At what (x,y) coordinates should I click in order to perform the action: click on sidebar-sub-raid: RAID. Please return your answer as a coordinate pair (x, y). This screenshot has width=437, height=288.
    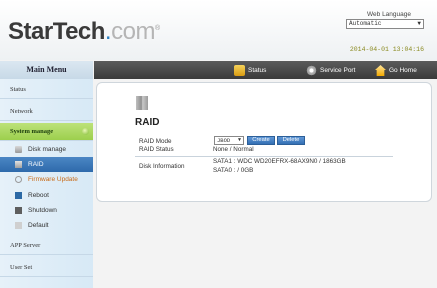
    Looking at the image, I should click on (46, 164).